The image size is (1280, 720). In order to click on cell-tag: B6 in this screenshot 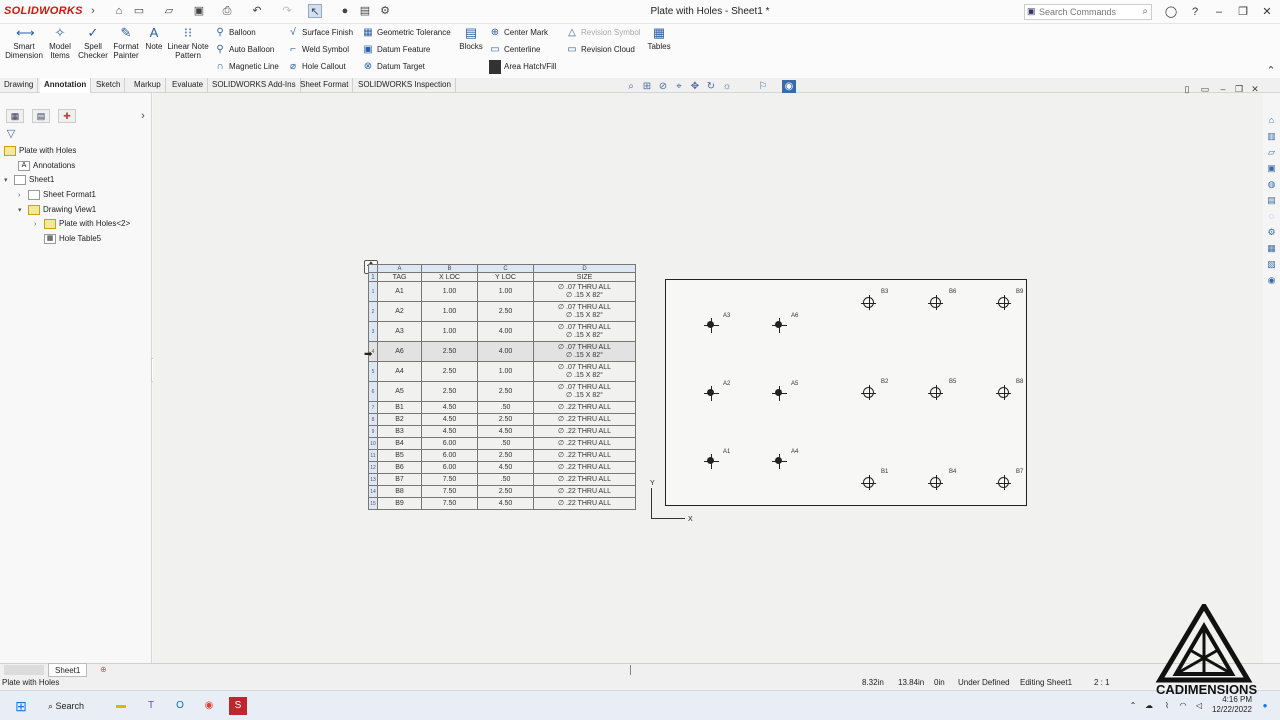, I will do `click(399, 467)`.